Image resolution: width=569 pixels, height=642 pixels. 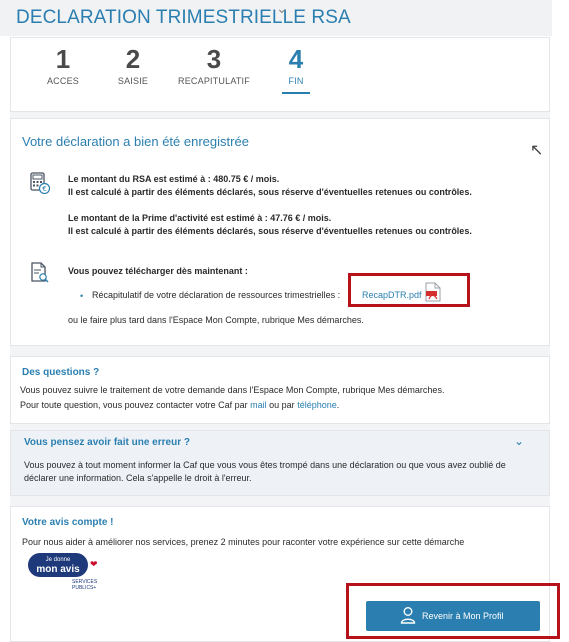 I want to click on je-donne-mon-avis-badge: Je donne mon avis ❤ SERVICES PUBLICS+, so click(x=65, y=572).